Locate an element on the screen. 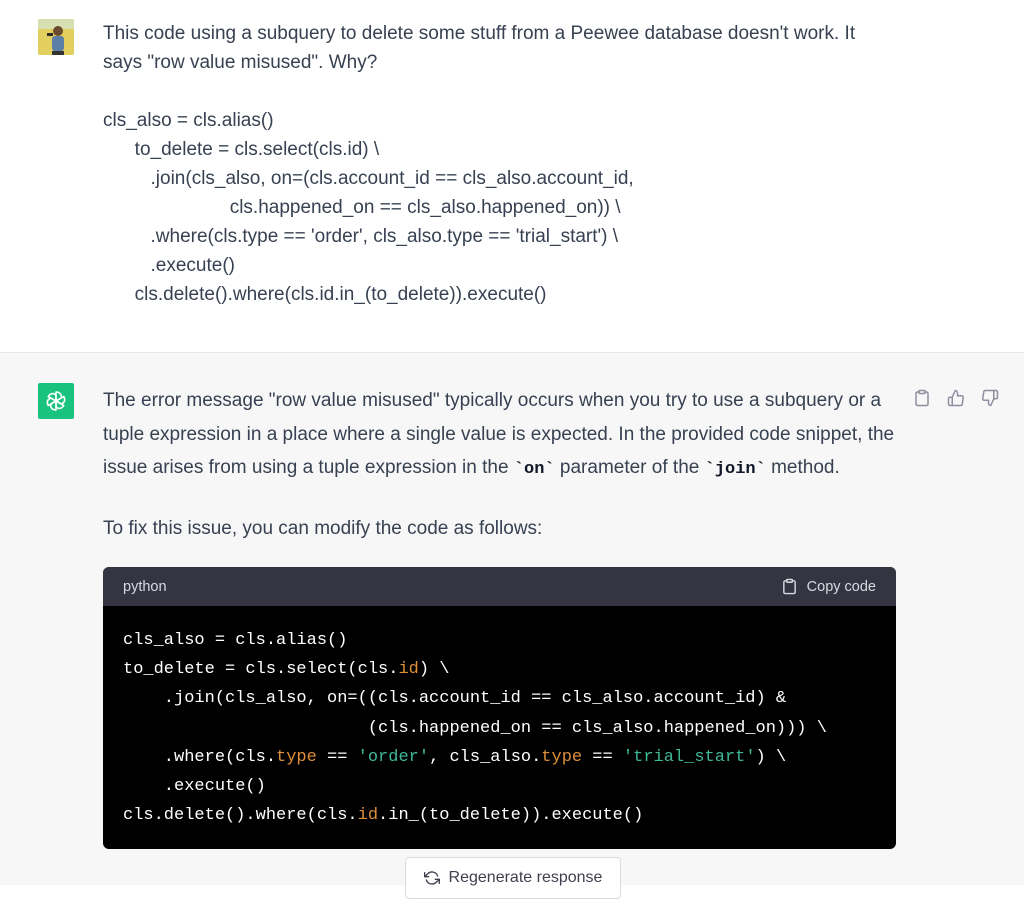 Image resolution: width=1024 pixels, height=899 pixels. user-code-line: to_delete = cls.select(cls.id) \ is located at coordinates (241, 149).